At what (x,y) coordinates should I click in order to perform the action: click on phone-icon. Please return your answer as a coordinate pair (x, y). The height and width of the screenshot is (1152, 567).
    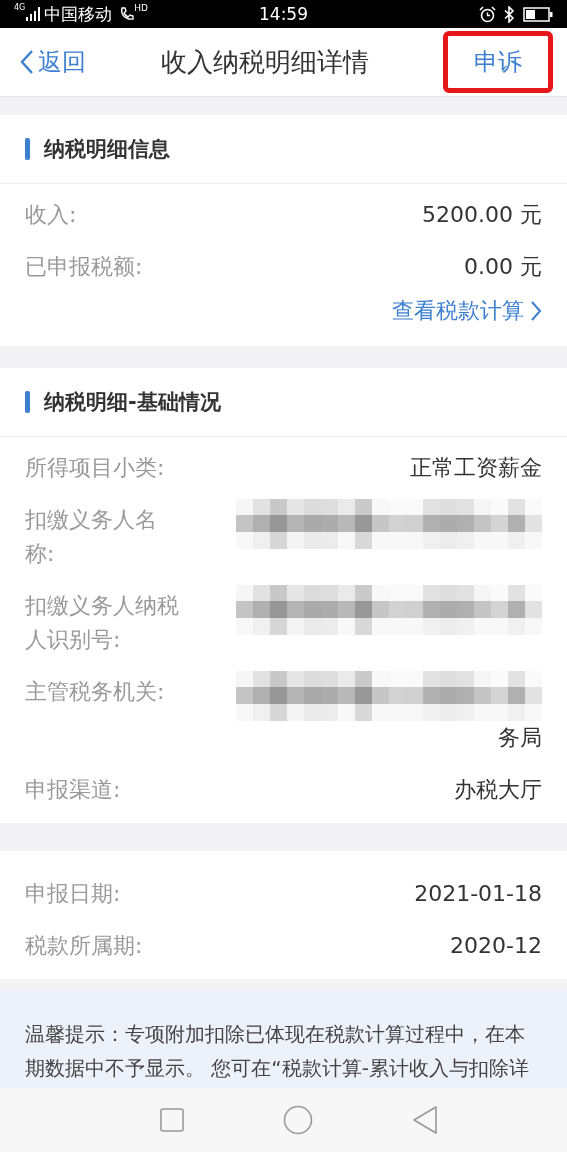
    Looking at the image, I should click on (127, 14).